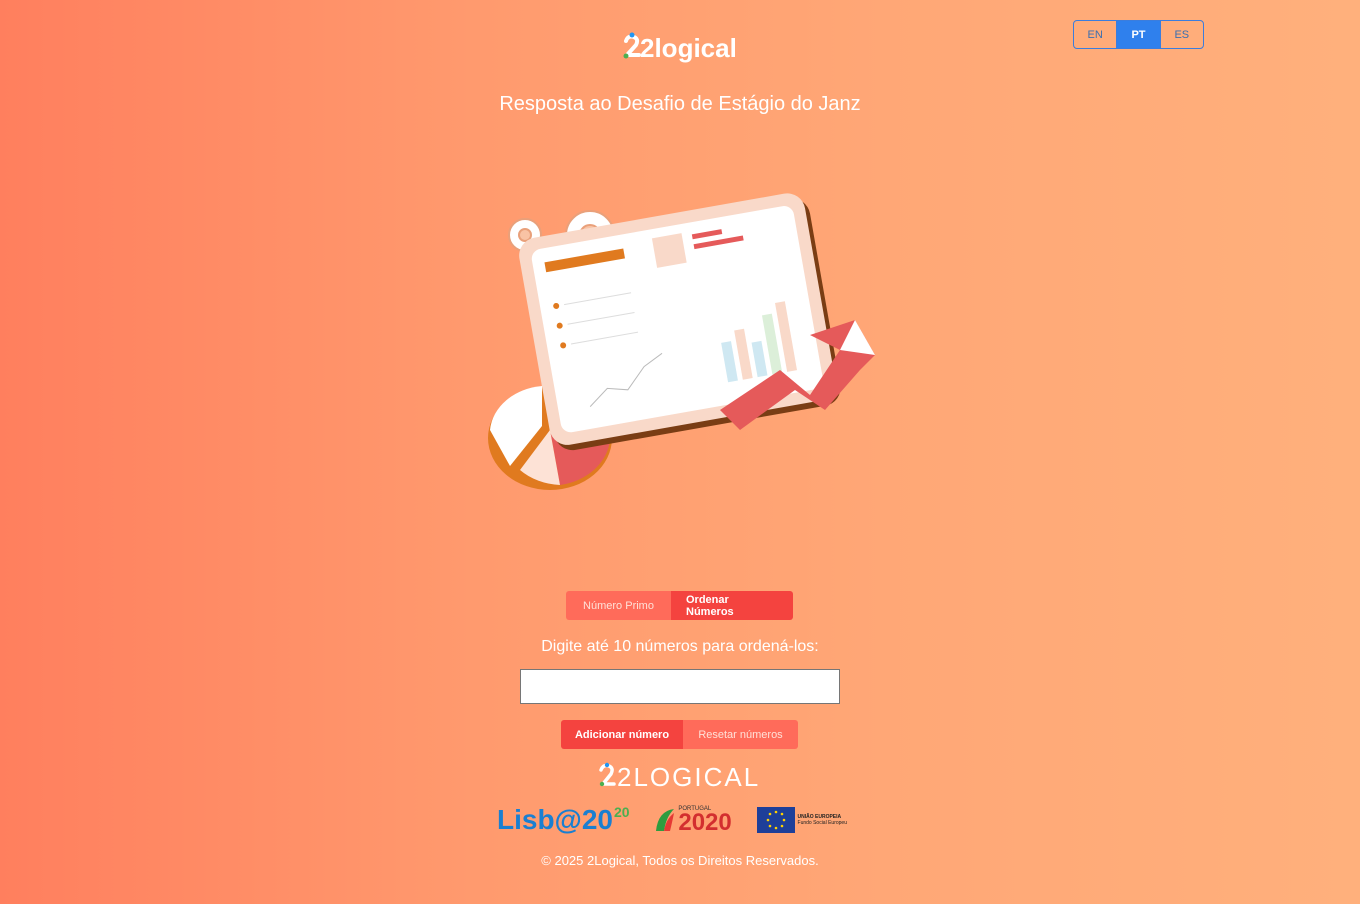 The width and height of the screenshot is (1360, 904). Describe the element at coordinates (688, 48) in the screenshot. I see `logo-text: 2logical` at that location.